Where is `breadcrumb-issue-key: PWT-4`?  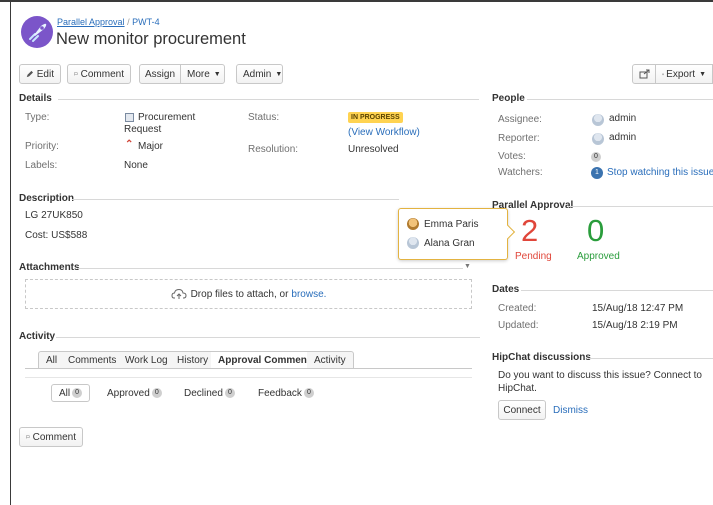 breadcrumb-issue-key: PWT-4 is located at coordinates (146, 22).